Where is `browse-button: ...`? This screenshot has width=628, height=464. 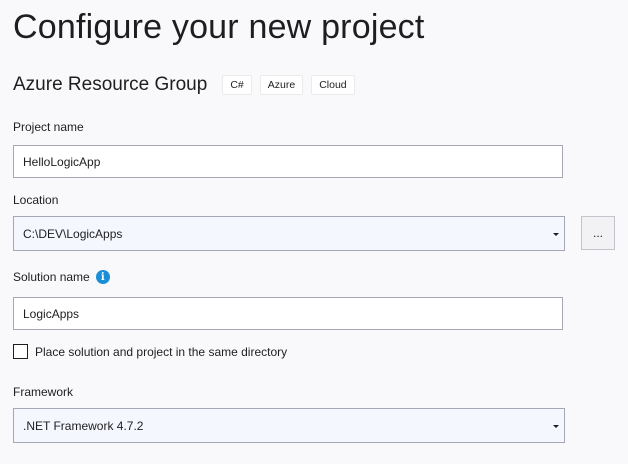
browse-button: ... is located at coordinates (598, 233).